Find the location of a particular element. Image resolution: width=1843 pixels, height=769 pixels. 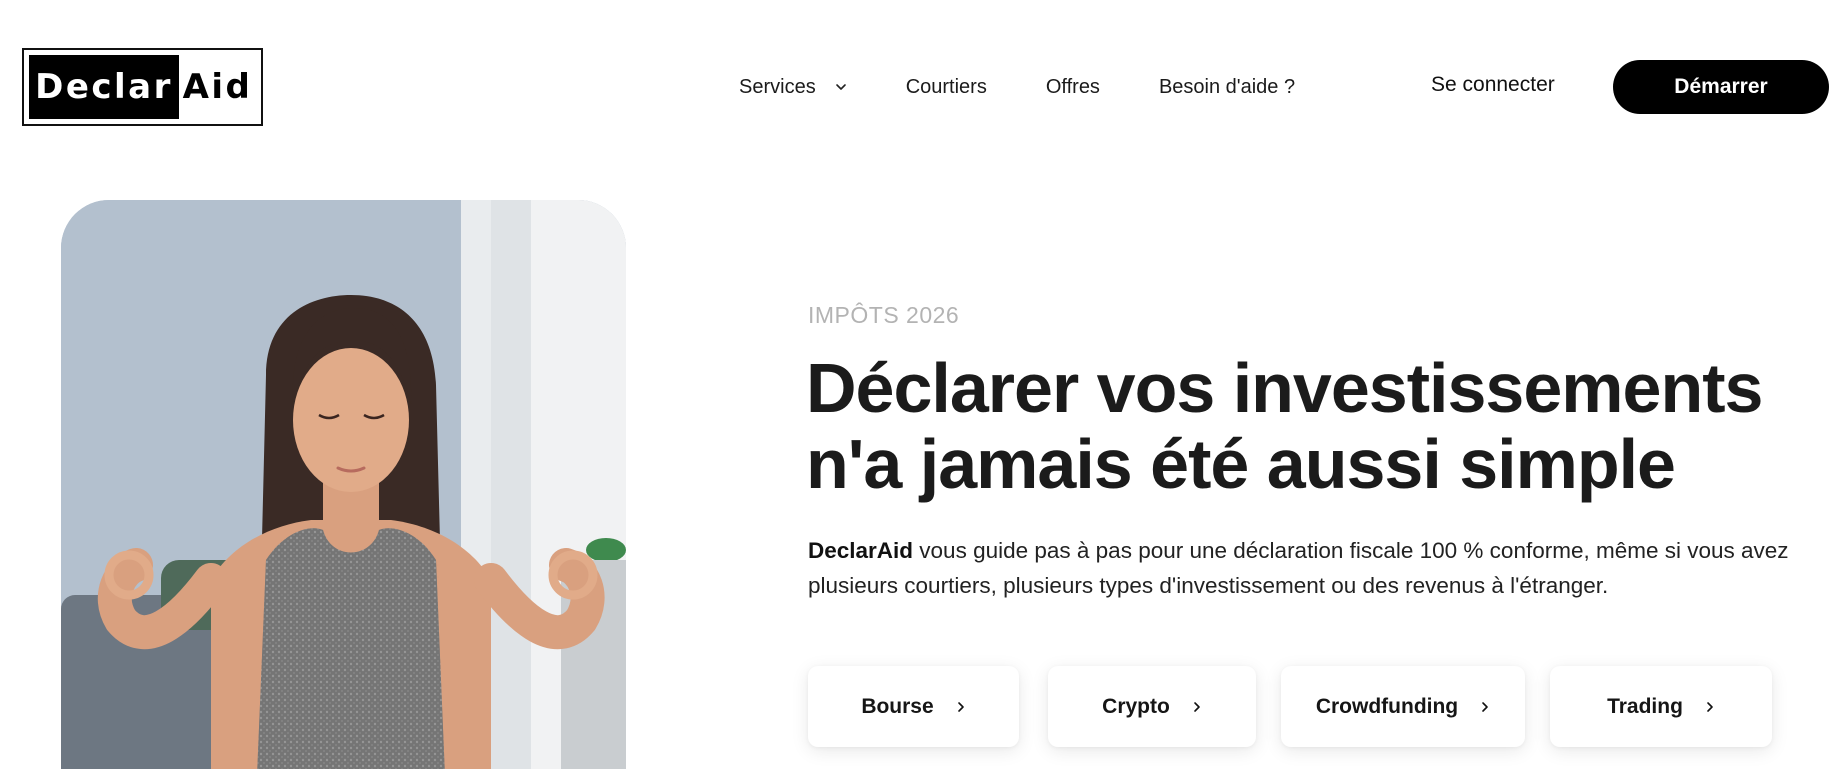

category-button-trading: Trading is located at coordinates (1661, 706).